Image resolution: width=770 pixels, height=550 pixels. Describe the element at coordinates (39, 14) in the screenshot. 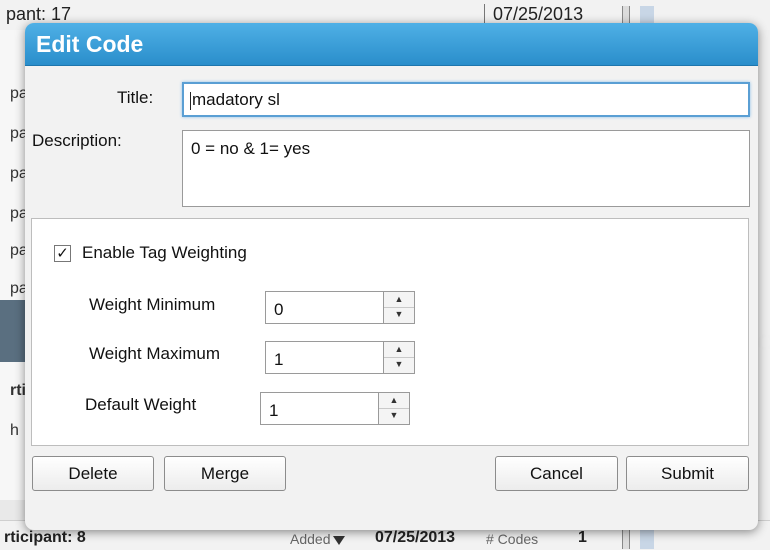

I see `background-participant-fragment: pant: 17` at that location.